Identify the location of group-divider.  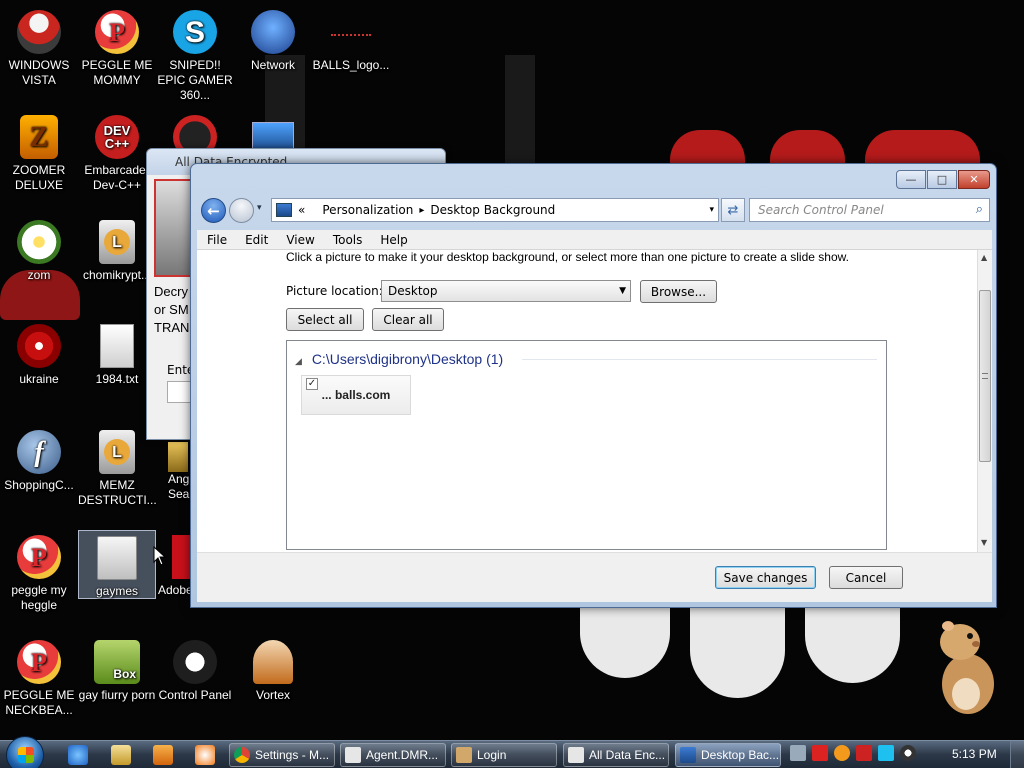
(699, 359).